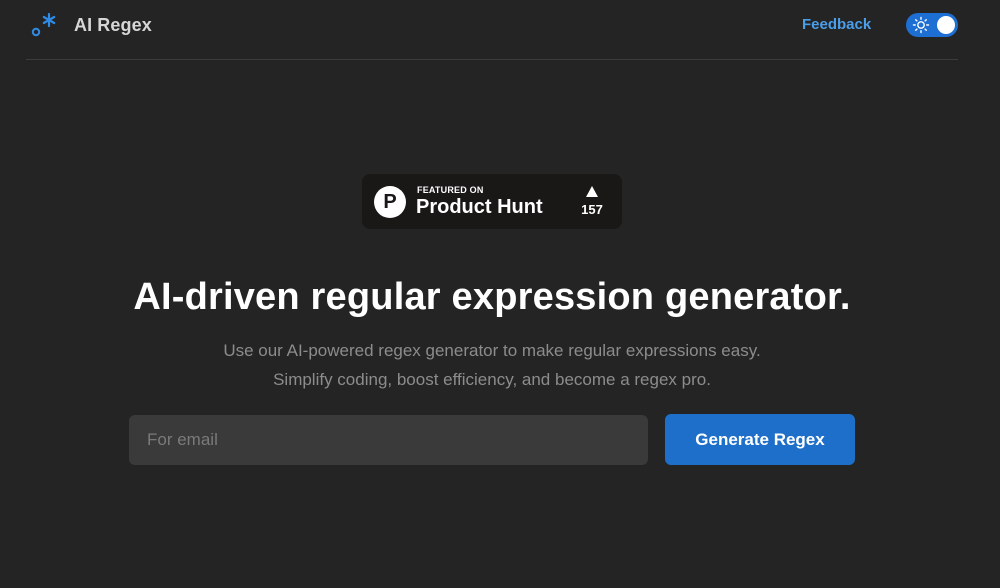 The image size is (1000, 588). What do you see at coordinates (388, 440) in the screenshot?
I see `regex-description-input` at bounding box center [388, 440].